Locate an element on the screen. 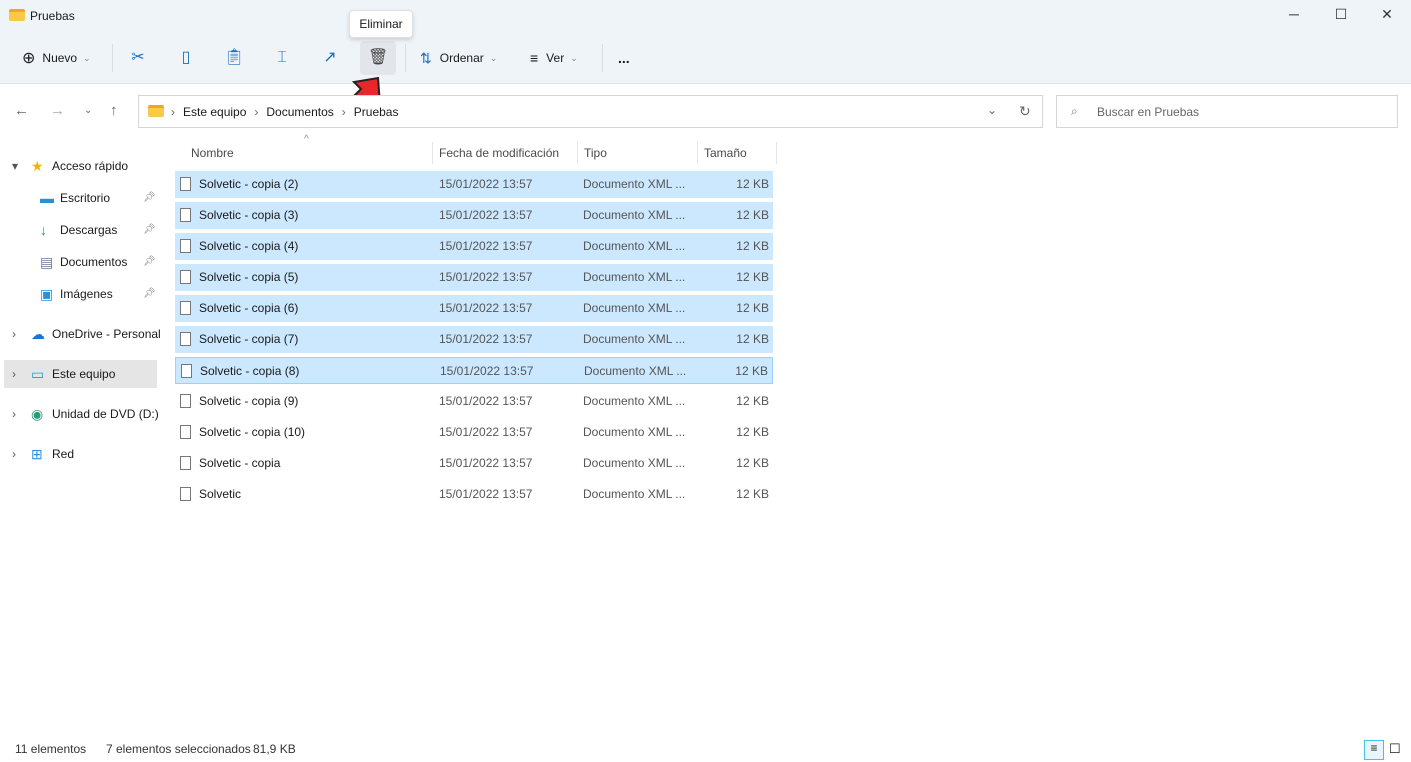 The width and height of the screenshot is (1411, 762). search-input: Buscar en Pruebas is located at coordinates (1148, 112).